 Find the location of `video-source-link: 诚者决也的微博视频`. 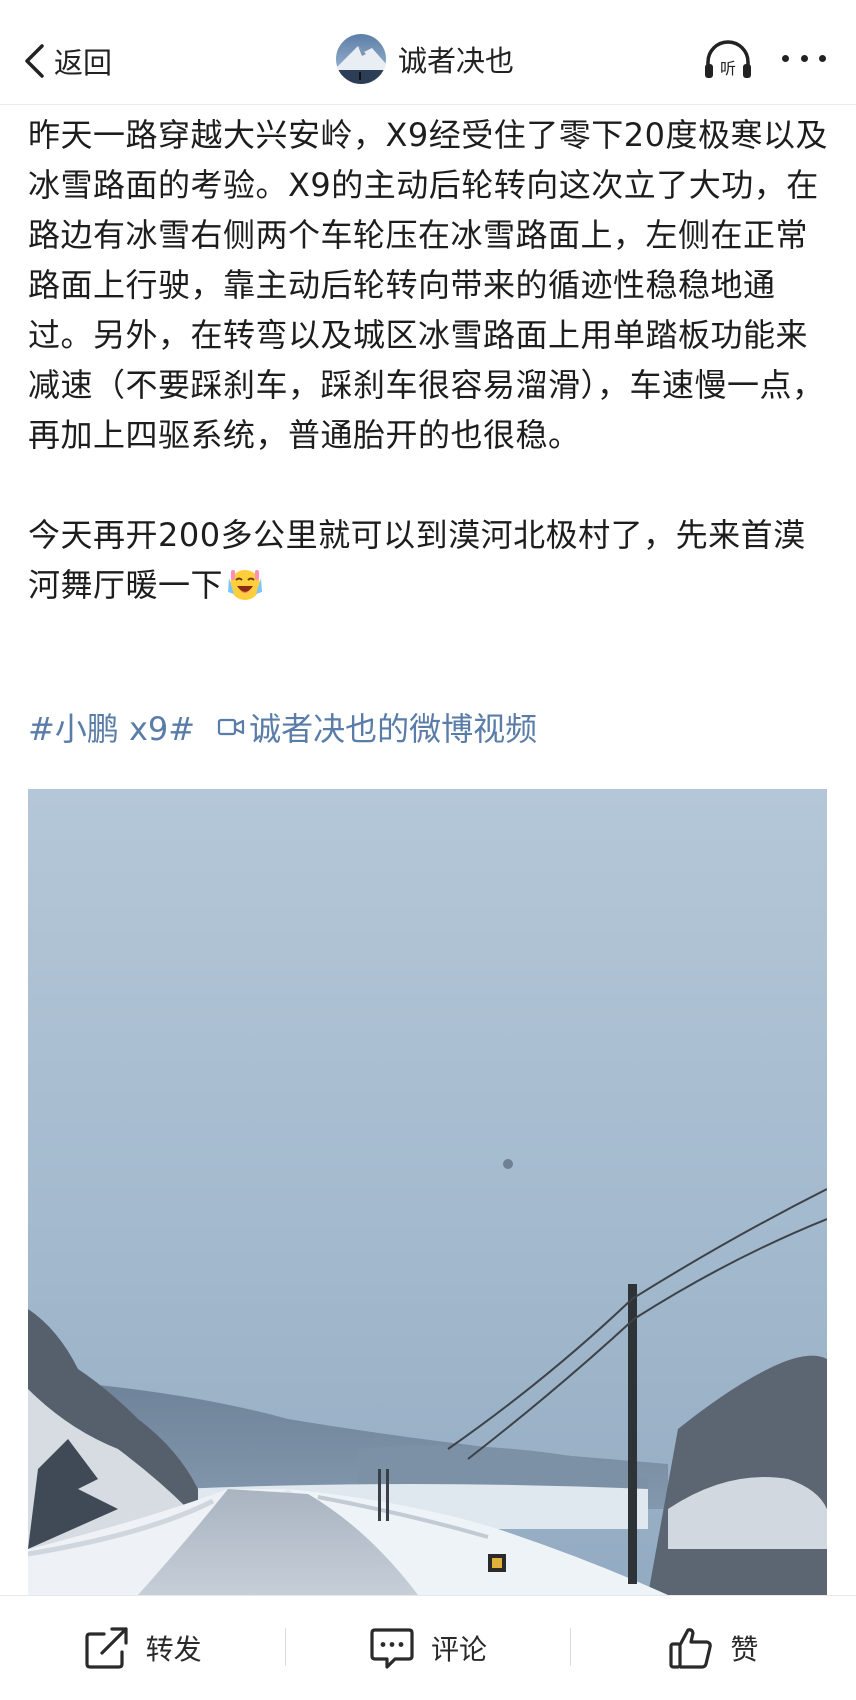

video-source-link: 诚者决也的微博视频 is located at coordinates (377, 727).